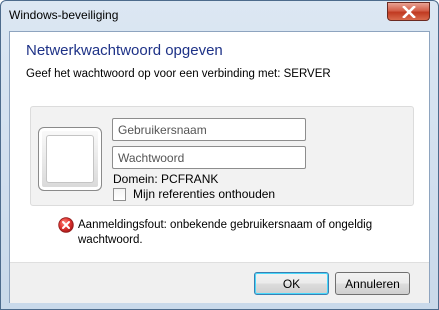 The height and width of the screenshot is (310, 439). What do you see at coordinates (219, 282) in the screenshot?
I see `button-bar: OK Annuleren` at bounding box center [219, 282].